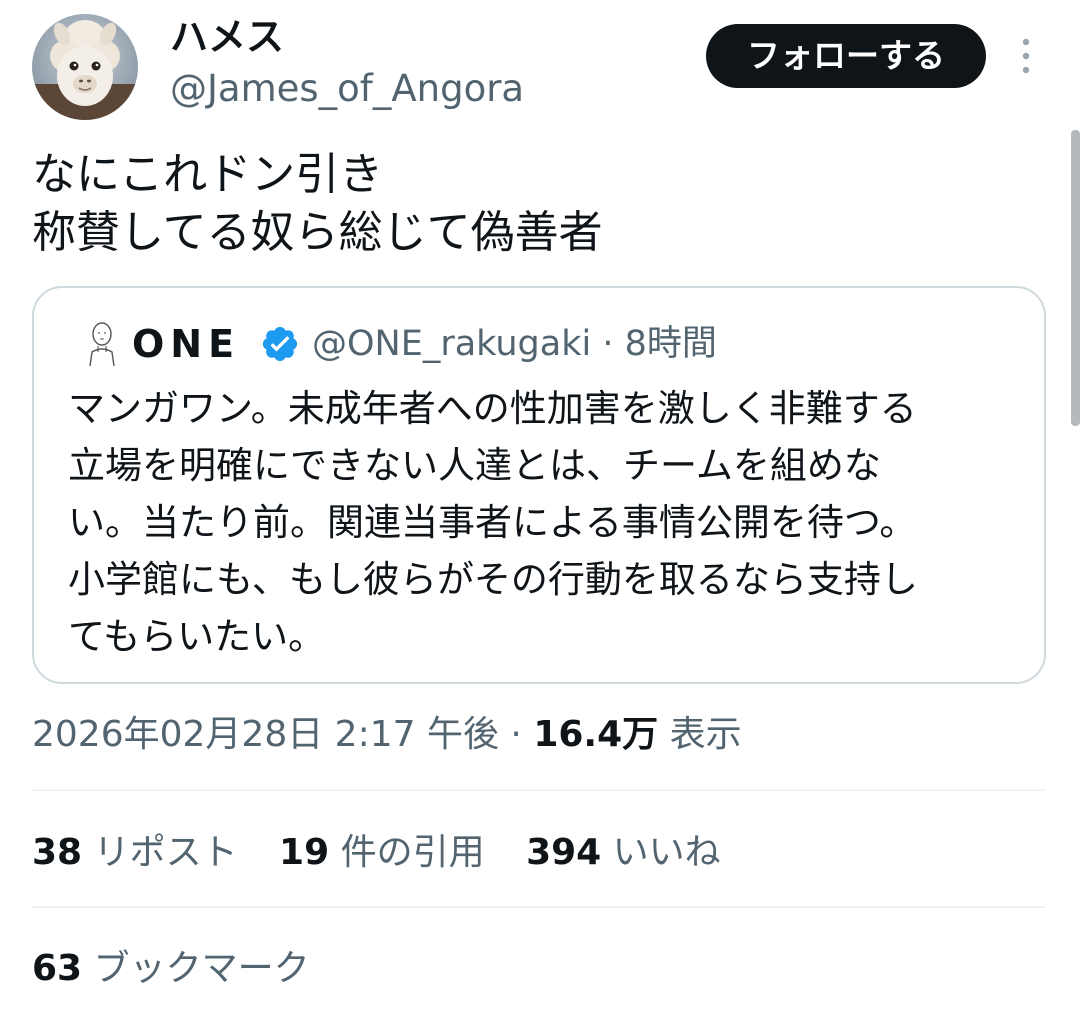  Describe the element at coordinates (492, 522) in the screenshot. I see `quote-line: い。当たり前。関連当事者による事情公開を待つ。` at that location.